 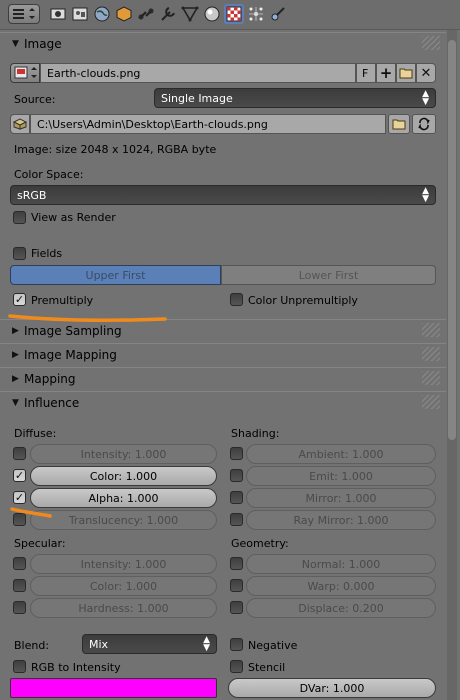 What do you see at coordinates (168, 14) in the screenshot?
I see `modifiers-tab-button` at bounding box center [168, 14].